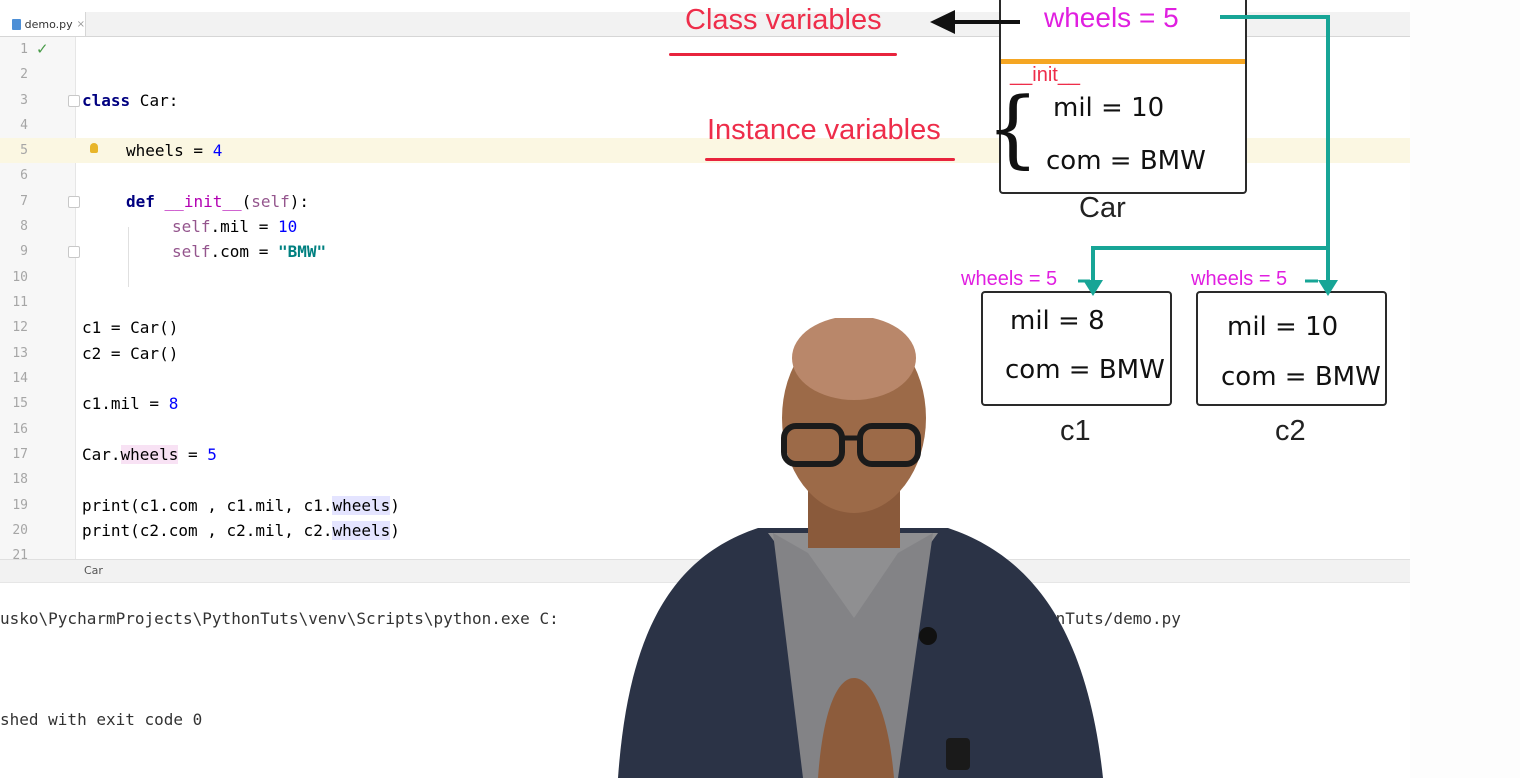  Describe the element at coordinates (1328, 288) in the screenshot. I see `arrowhead-c2-icon` at that location.